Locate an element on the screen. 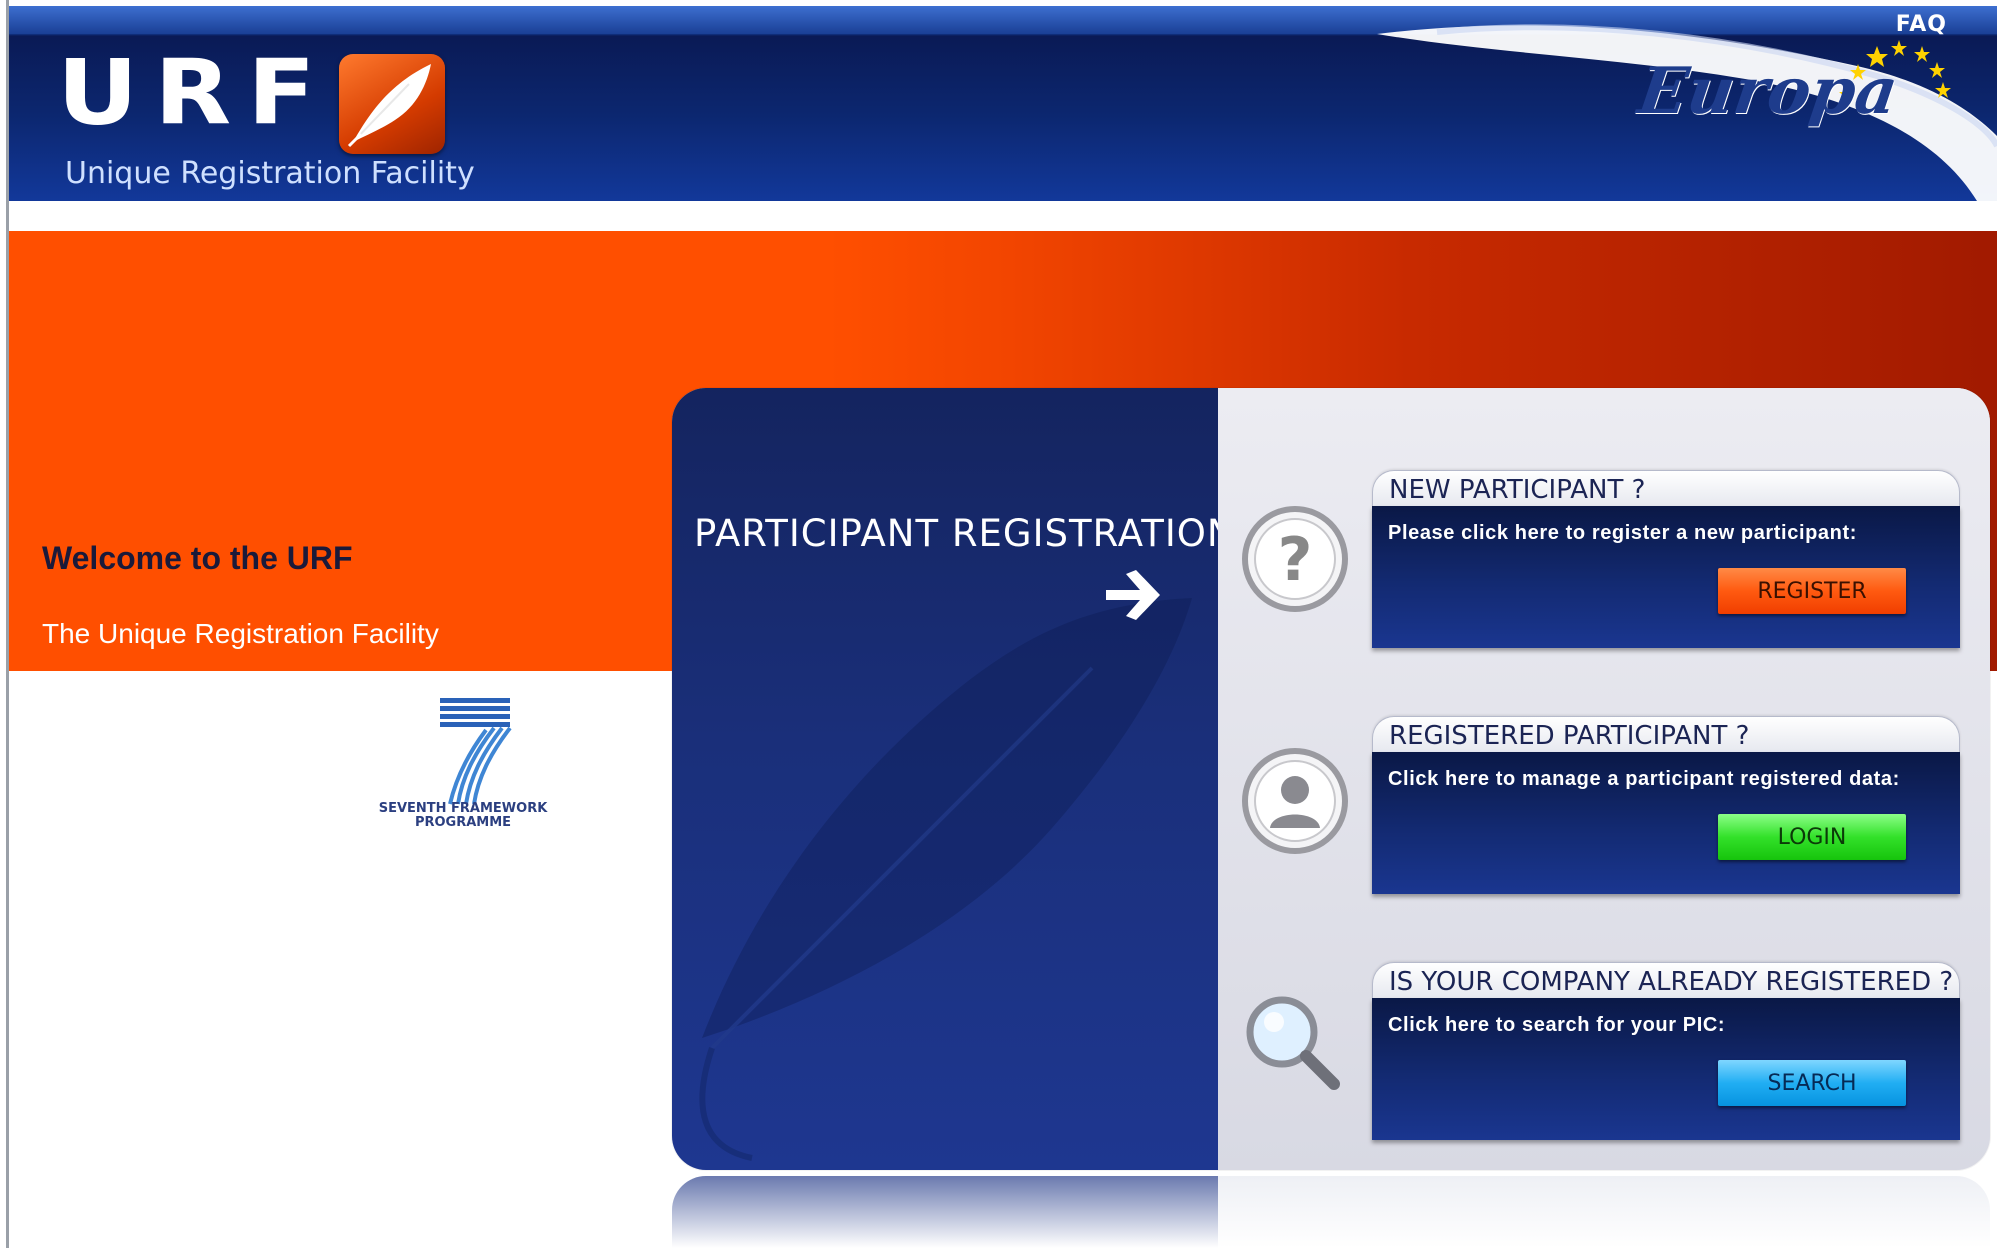 The width and height of the screenshot is (1997, 1248). europa-logo: Europa is located at coordinates (1768, 91).